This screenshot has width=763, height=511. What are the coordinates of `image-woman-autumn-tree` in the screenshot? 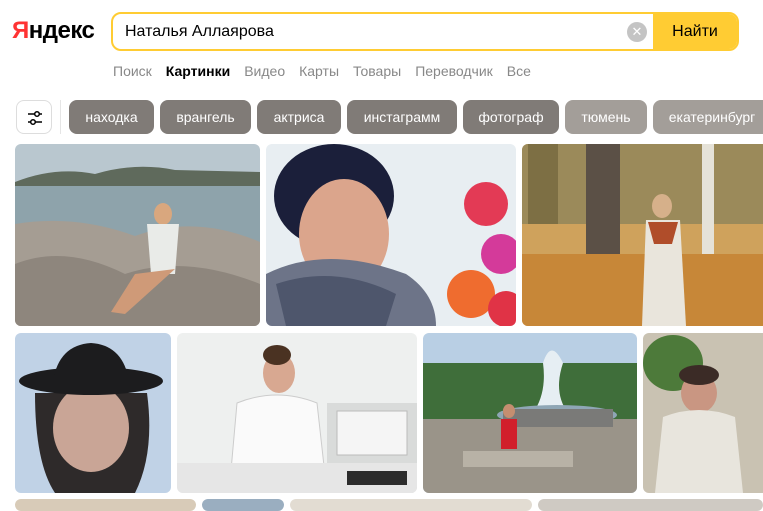 It's located at (642, 235).